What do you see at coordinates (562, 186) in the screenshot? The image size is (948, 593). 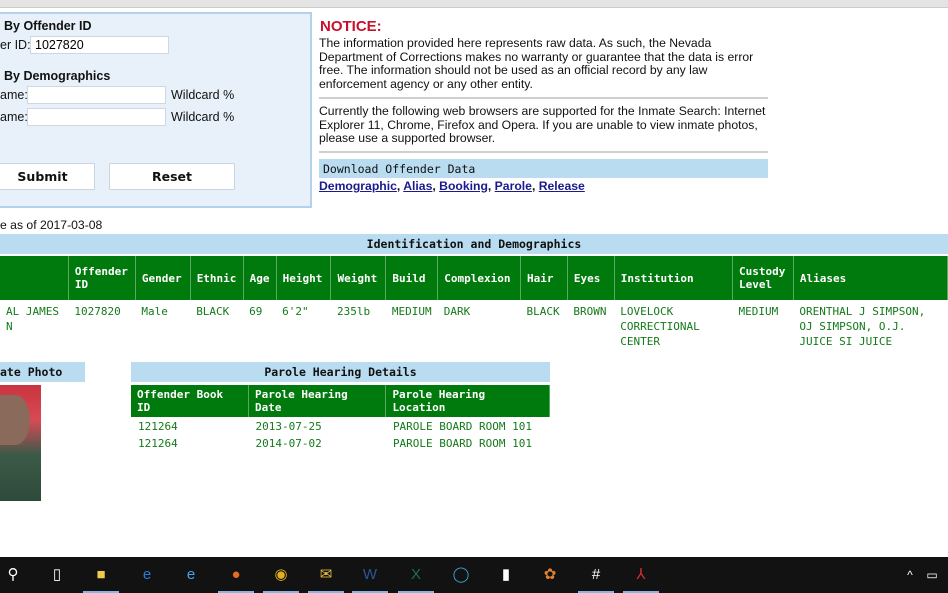 I see `download-release-link: Release` at bounding box center [562, 186].